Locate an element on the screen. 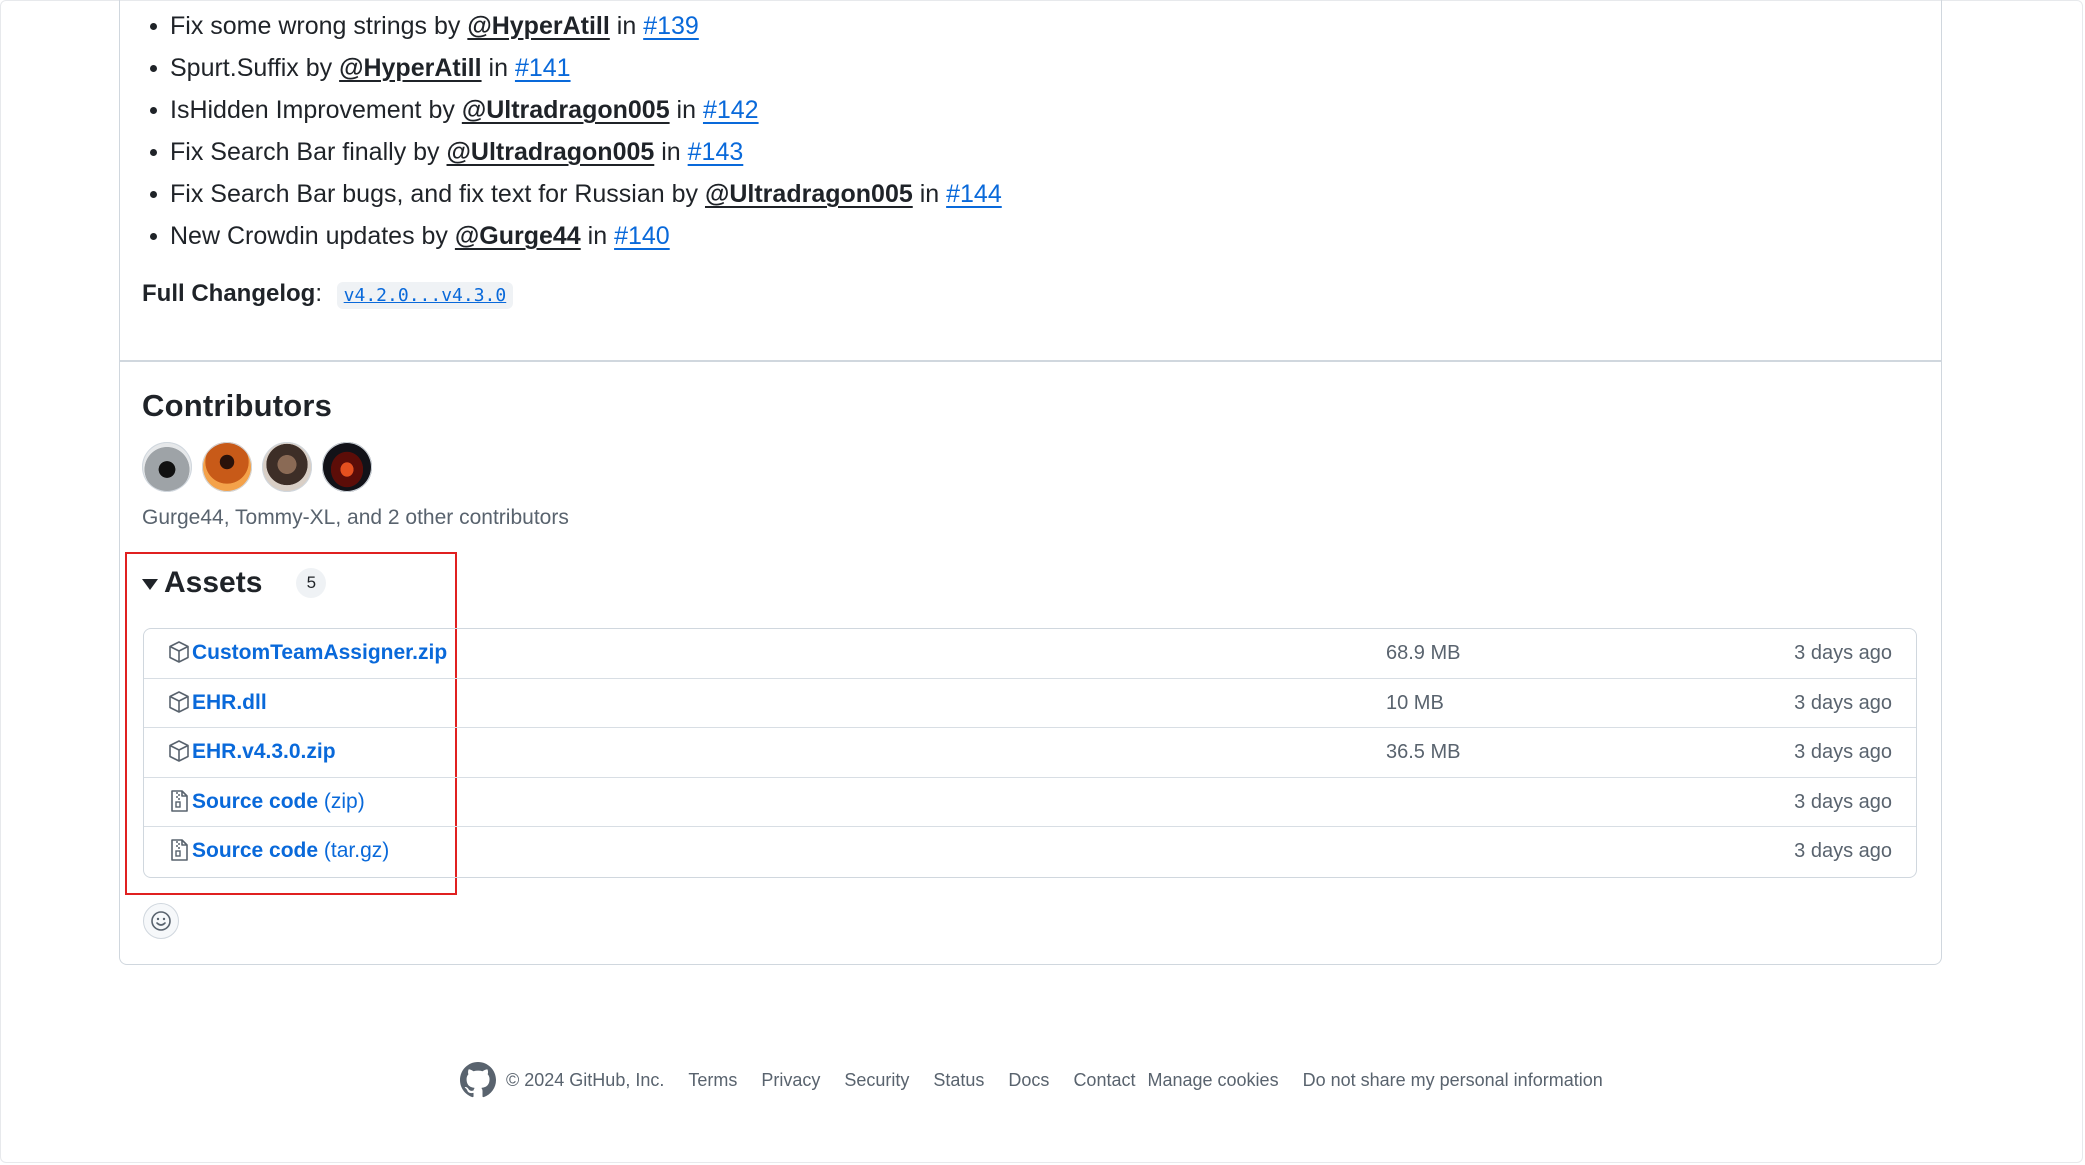 Image resolution: width=2085 pixels, height=1165 pixels. footer-link-do-not-share: Do not share my personal information is located at coordinates (1453, 1080).